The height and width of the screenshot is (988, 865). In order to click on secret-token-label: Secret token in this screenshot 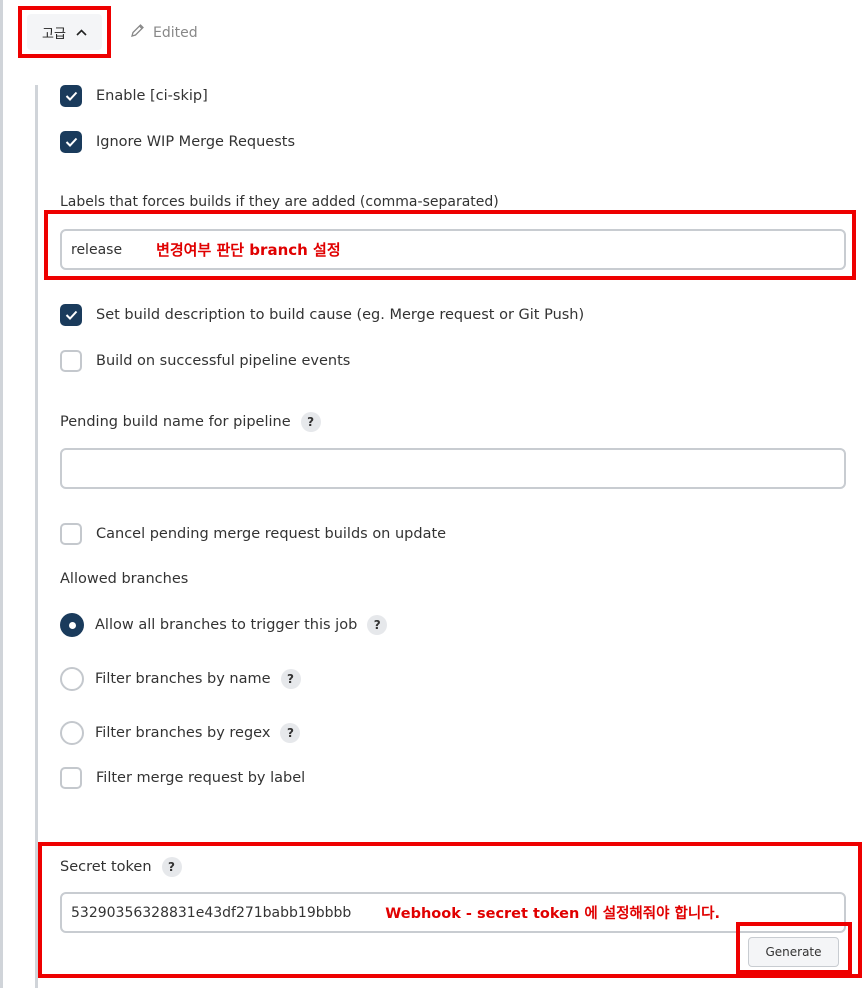, I will do `click(106, 867)`.